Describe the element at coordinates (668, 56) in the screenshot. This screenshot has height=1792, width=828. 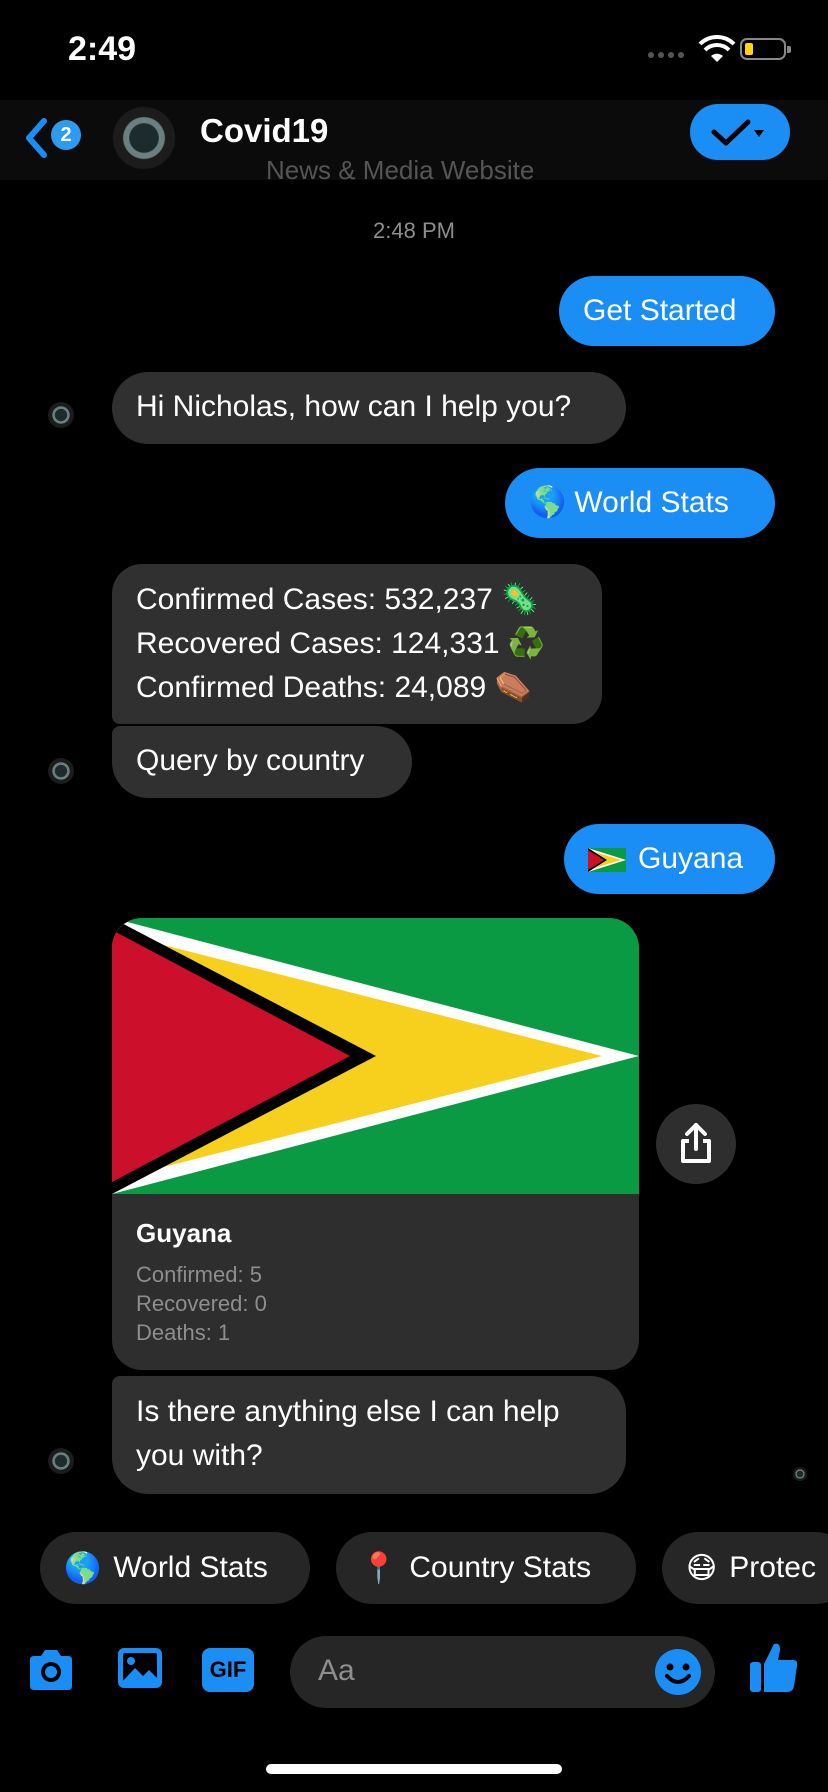
I see `signal-icon` at that location.